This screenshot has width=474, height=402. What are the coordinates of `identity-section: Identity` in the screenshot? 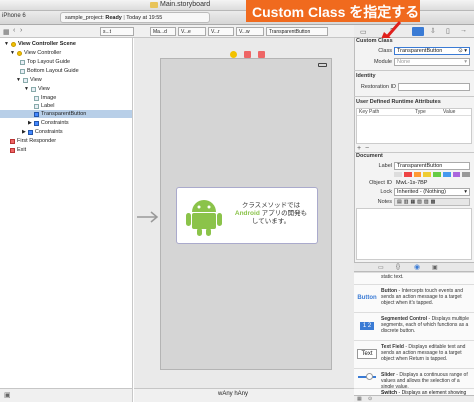 It's located at (366, 76).